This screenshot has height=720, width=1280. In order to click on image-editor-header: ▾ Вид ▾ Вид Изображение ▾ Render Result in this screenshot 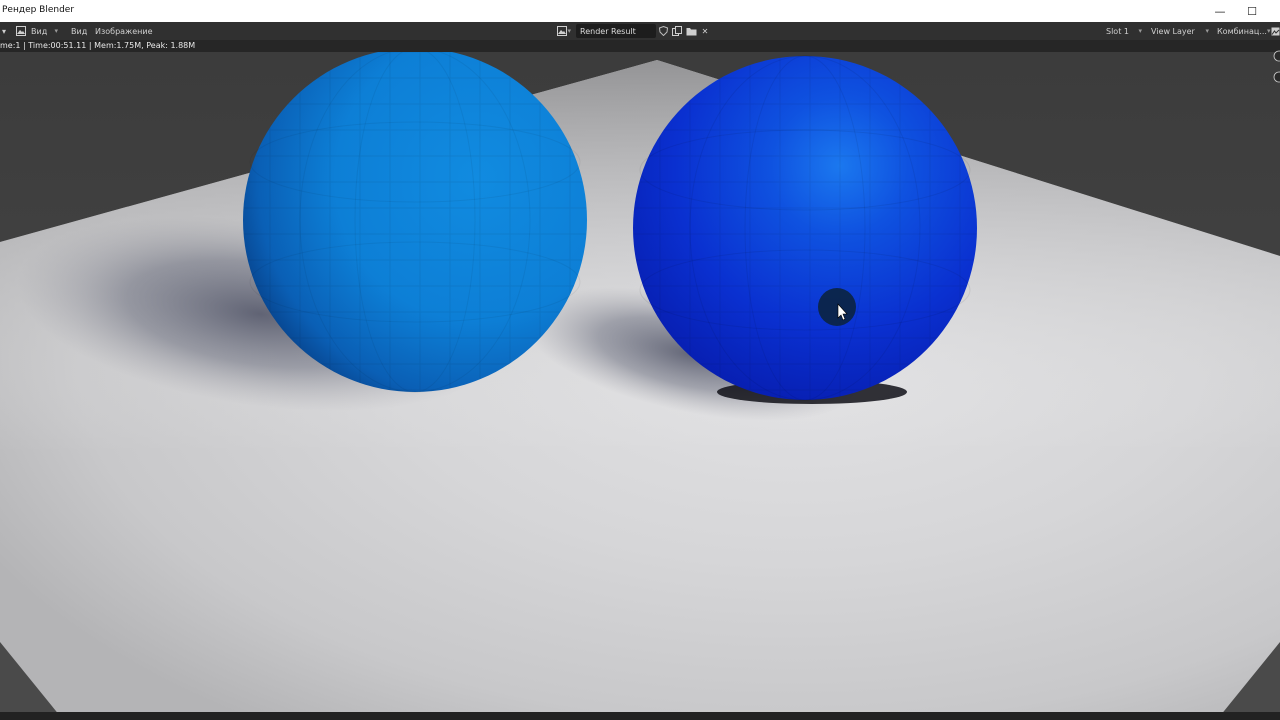, I will do `click(640, 31)`.